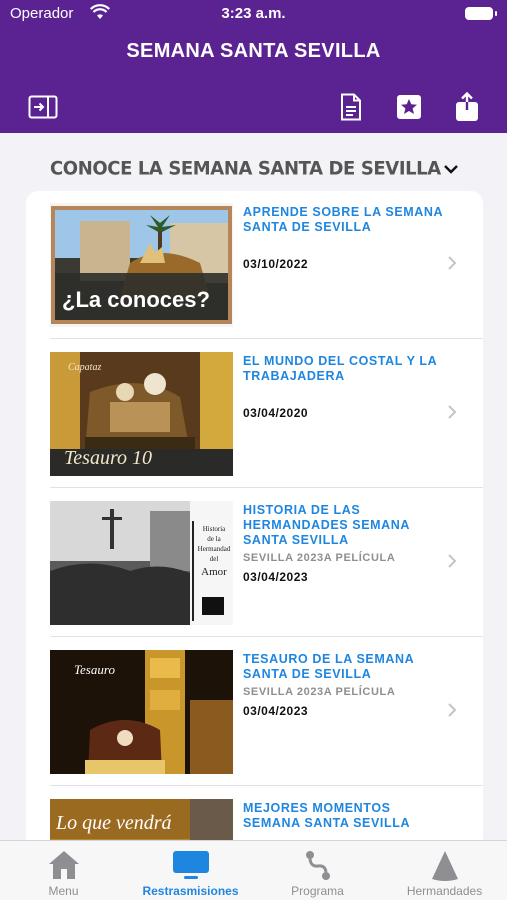  Describe the element at coordinates (327, 815) in the screenshot. I see `item-title: MEJORES MOMENTOS SEMANA SANTA SEVILLA` at that location.